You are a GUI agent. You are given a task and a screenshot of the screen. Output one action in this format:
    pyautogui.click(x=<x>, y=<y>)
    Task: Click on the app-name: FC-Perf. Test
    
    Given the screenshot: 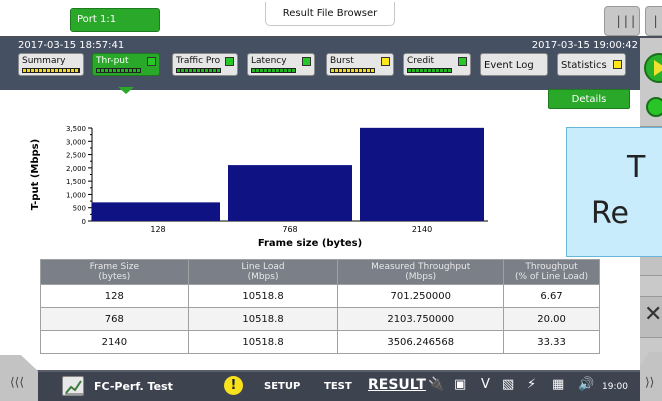 What is the action you would take?
    pyautogui.click(x=133, y=386)
    